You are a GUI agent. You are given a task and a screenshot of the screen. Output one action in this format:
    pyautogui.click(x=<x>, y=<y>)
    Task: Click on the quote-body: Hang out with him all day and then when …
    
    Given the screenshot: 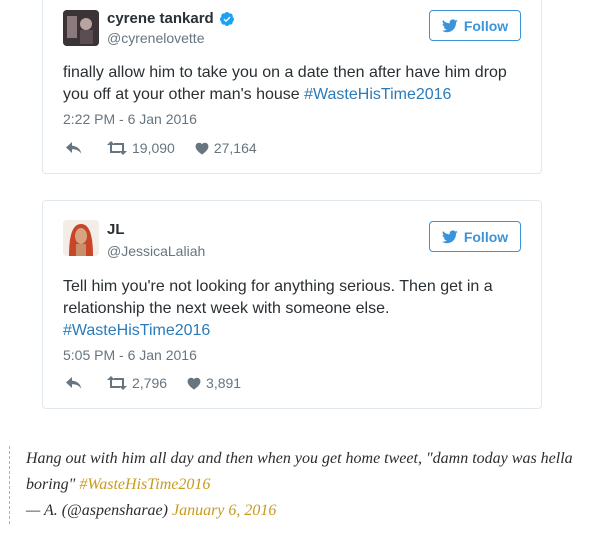 What is the action you would take?
    pyautogui.click(x=312, y=472)
    